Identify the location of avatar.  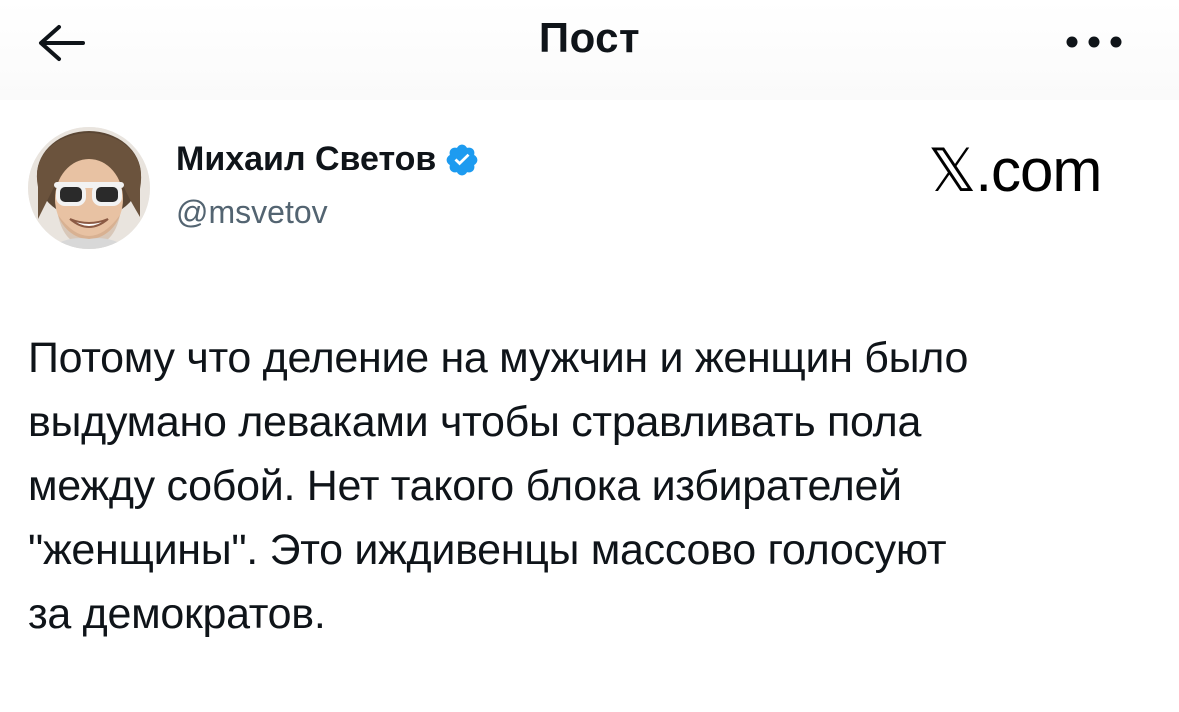
(89, 188).